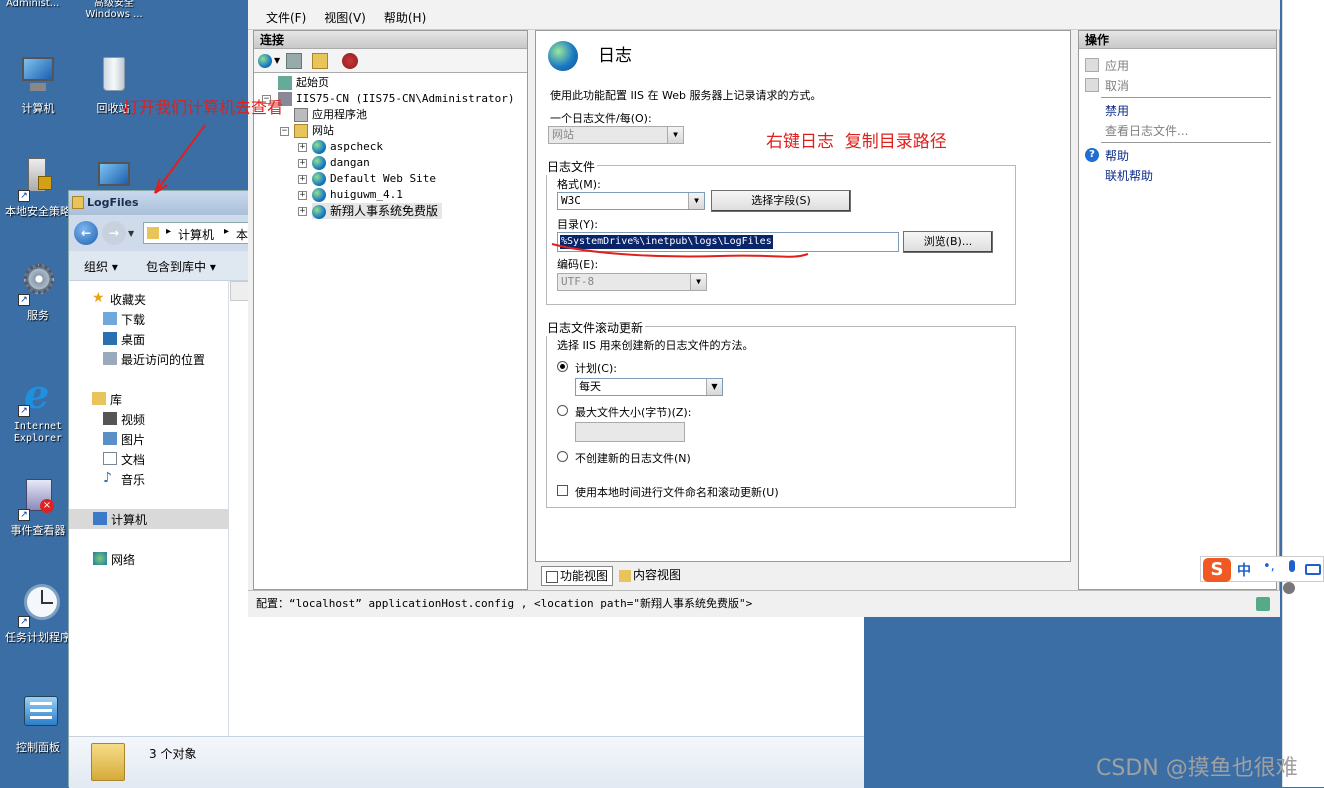 This screenshot has width=1324, height=788. I want to click on recycle-bin-icon, so click(113, 77).